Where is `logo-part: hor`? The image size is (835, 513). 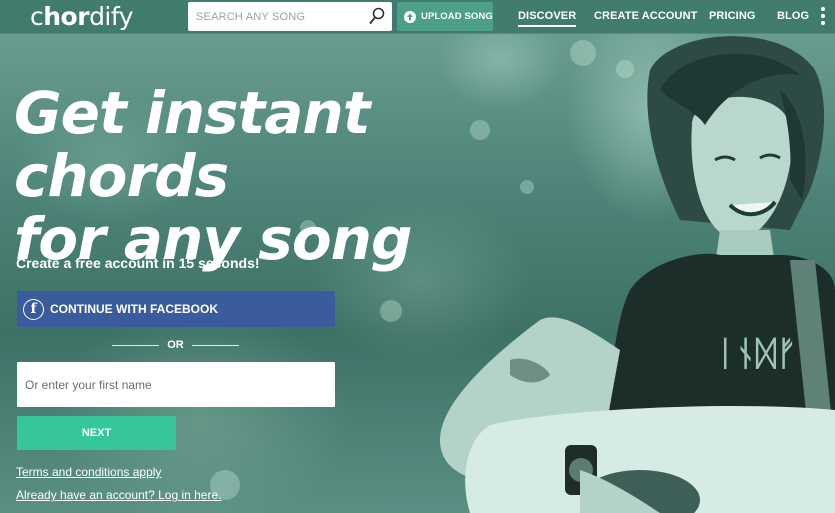
logo-part: hor is located at coordinates (66, 16).